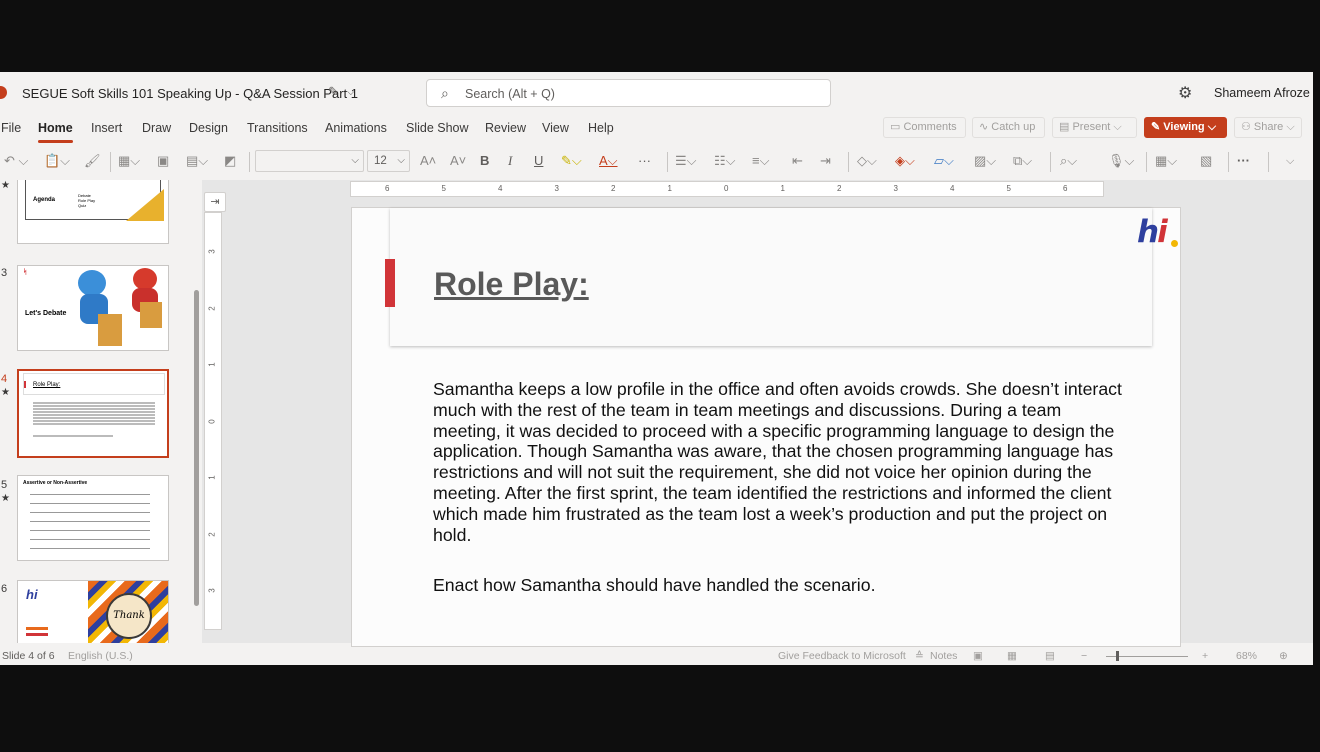  Describe the element at coordinates (1166, 161) in the screenshot. I see `designer-ideas-icon: ▦⌵` at that location.